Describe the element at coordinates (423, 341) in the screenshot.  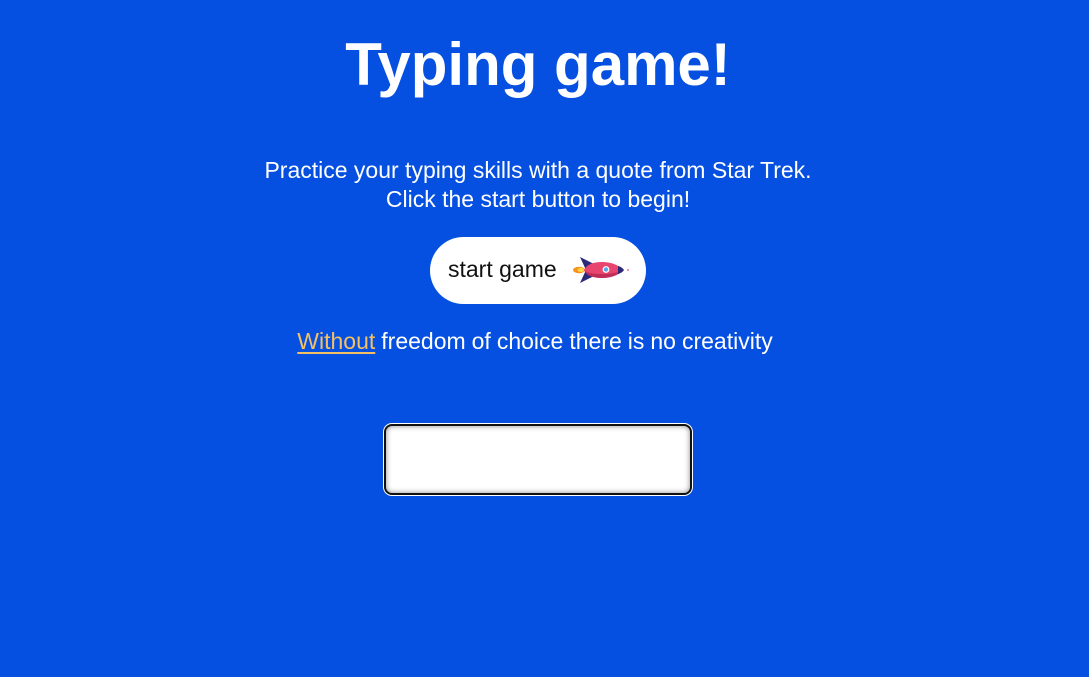
I see `quote-word: freedom` at that location.